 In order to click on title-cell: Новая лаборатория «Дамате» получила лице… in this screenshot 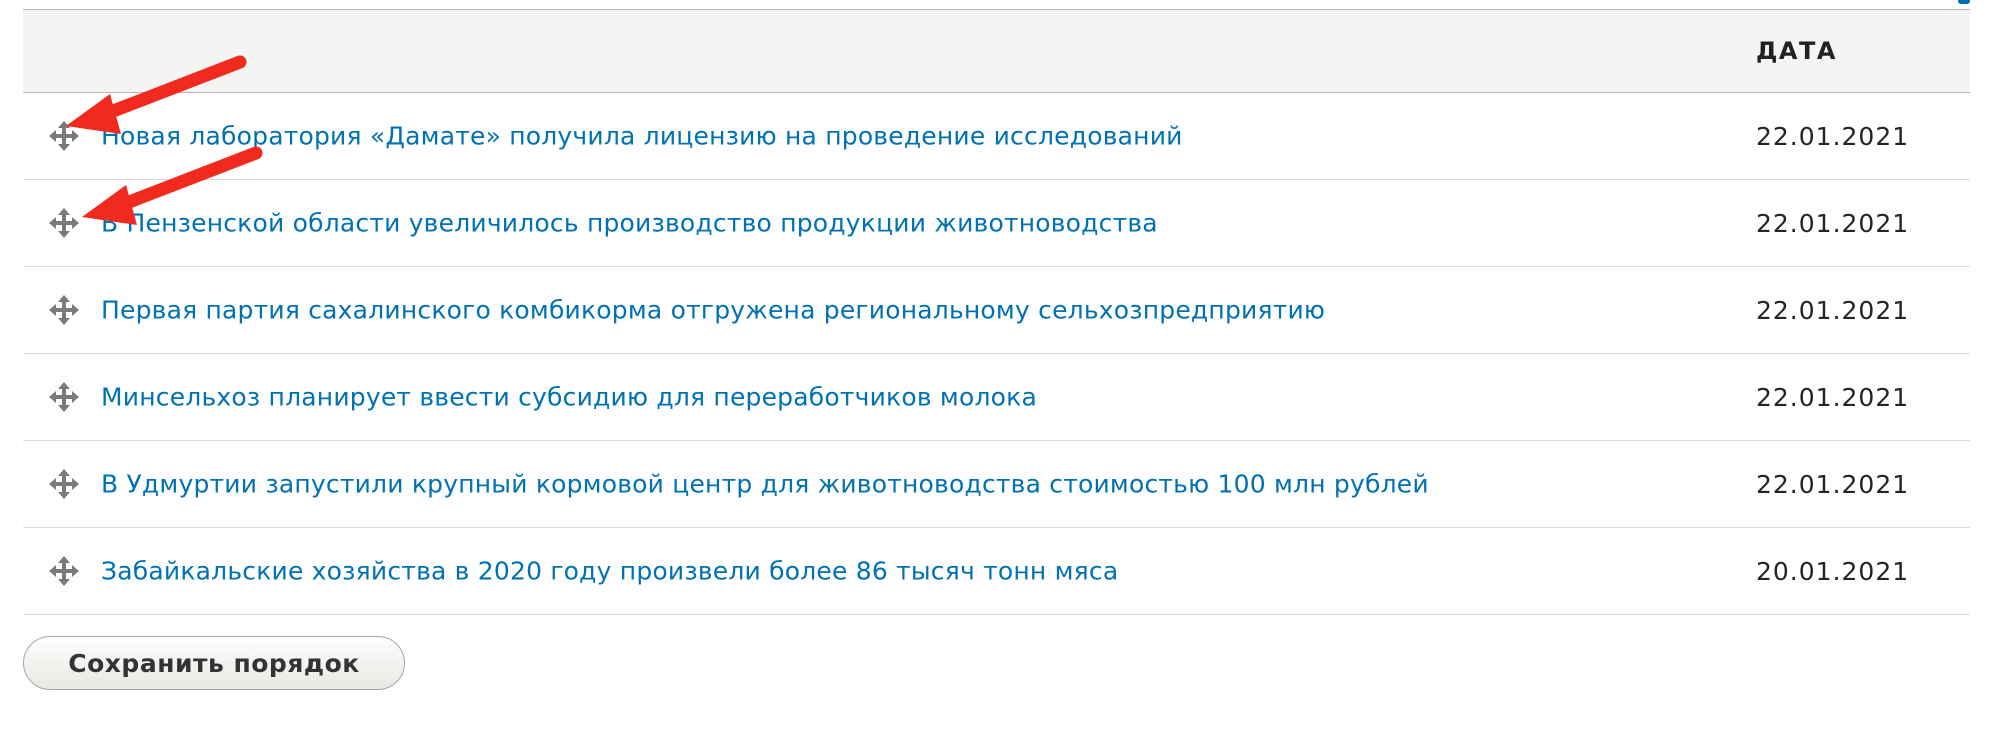, I will do `click(889, 136)`.